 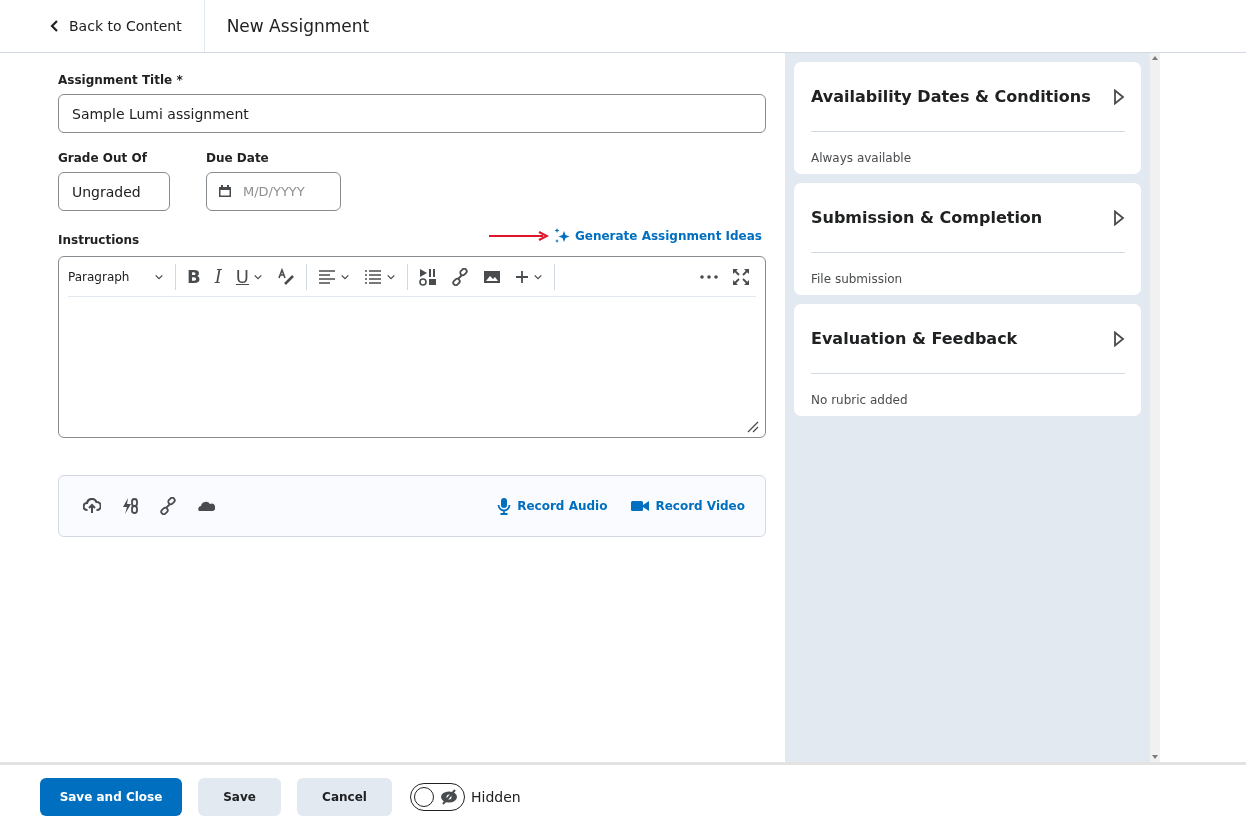 I want to click on generate-link: Generate Assignment Ideas, so click(x=659, y=236).